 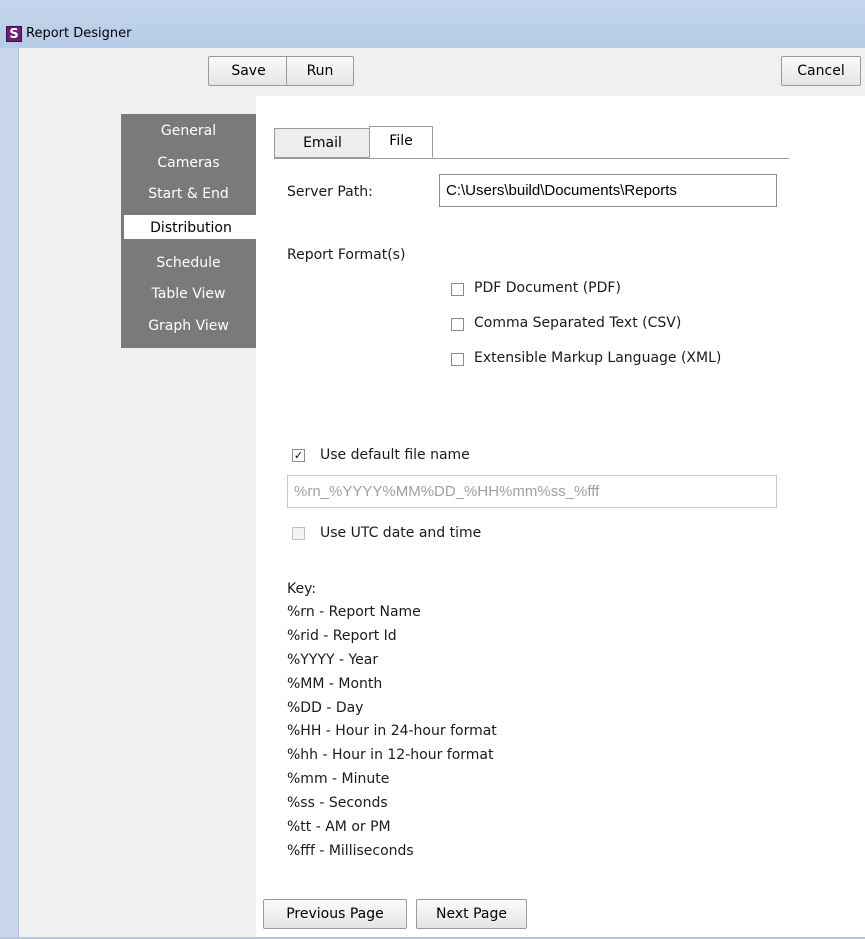 I want to click on nav-item-graph-view: Graph View, so click(x=188, y=326).